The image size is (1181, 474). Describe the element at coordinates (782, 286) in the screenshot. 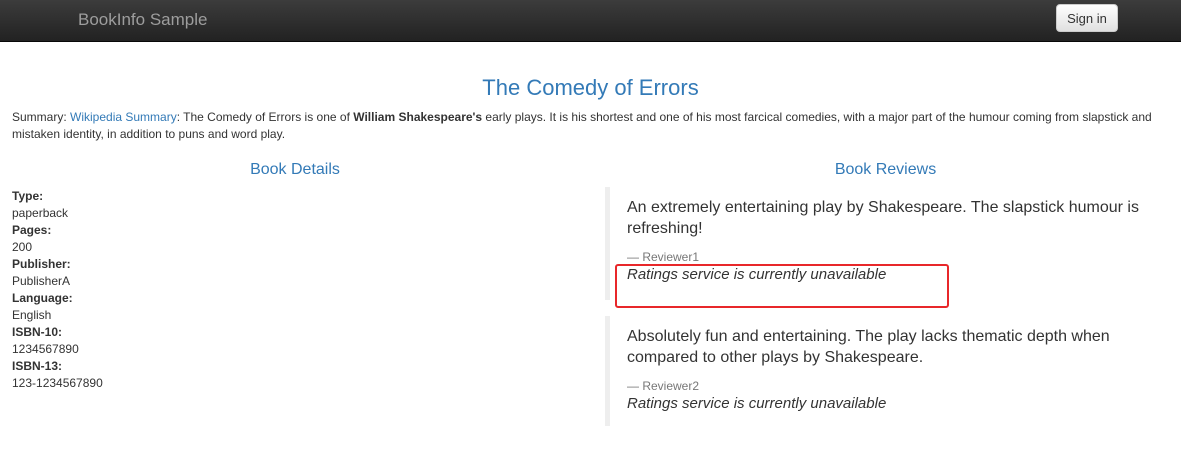

I see `highlight-box` at that location.